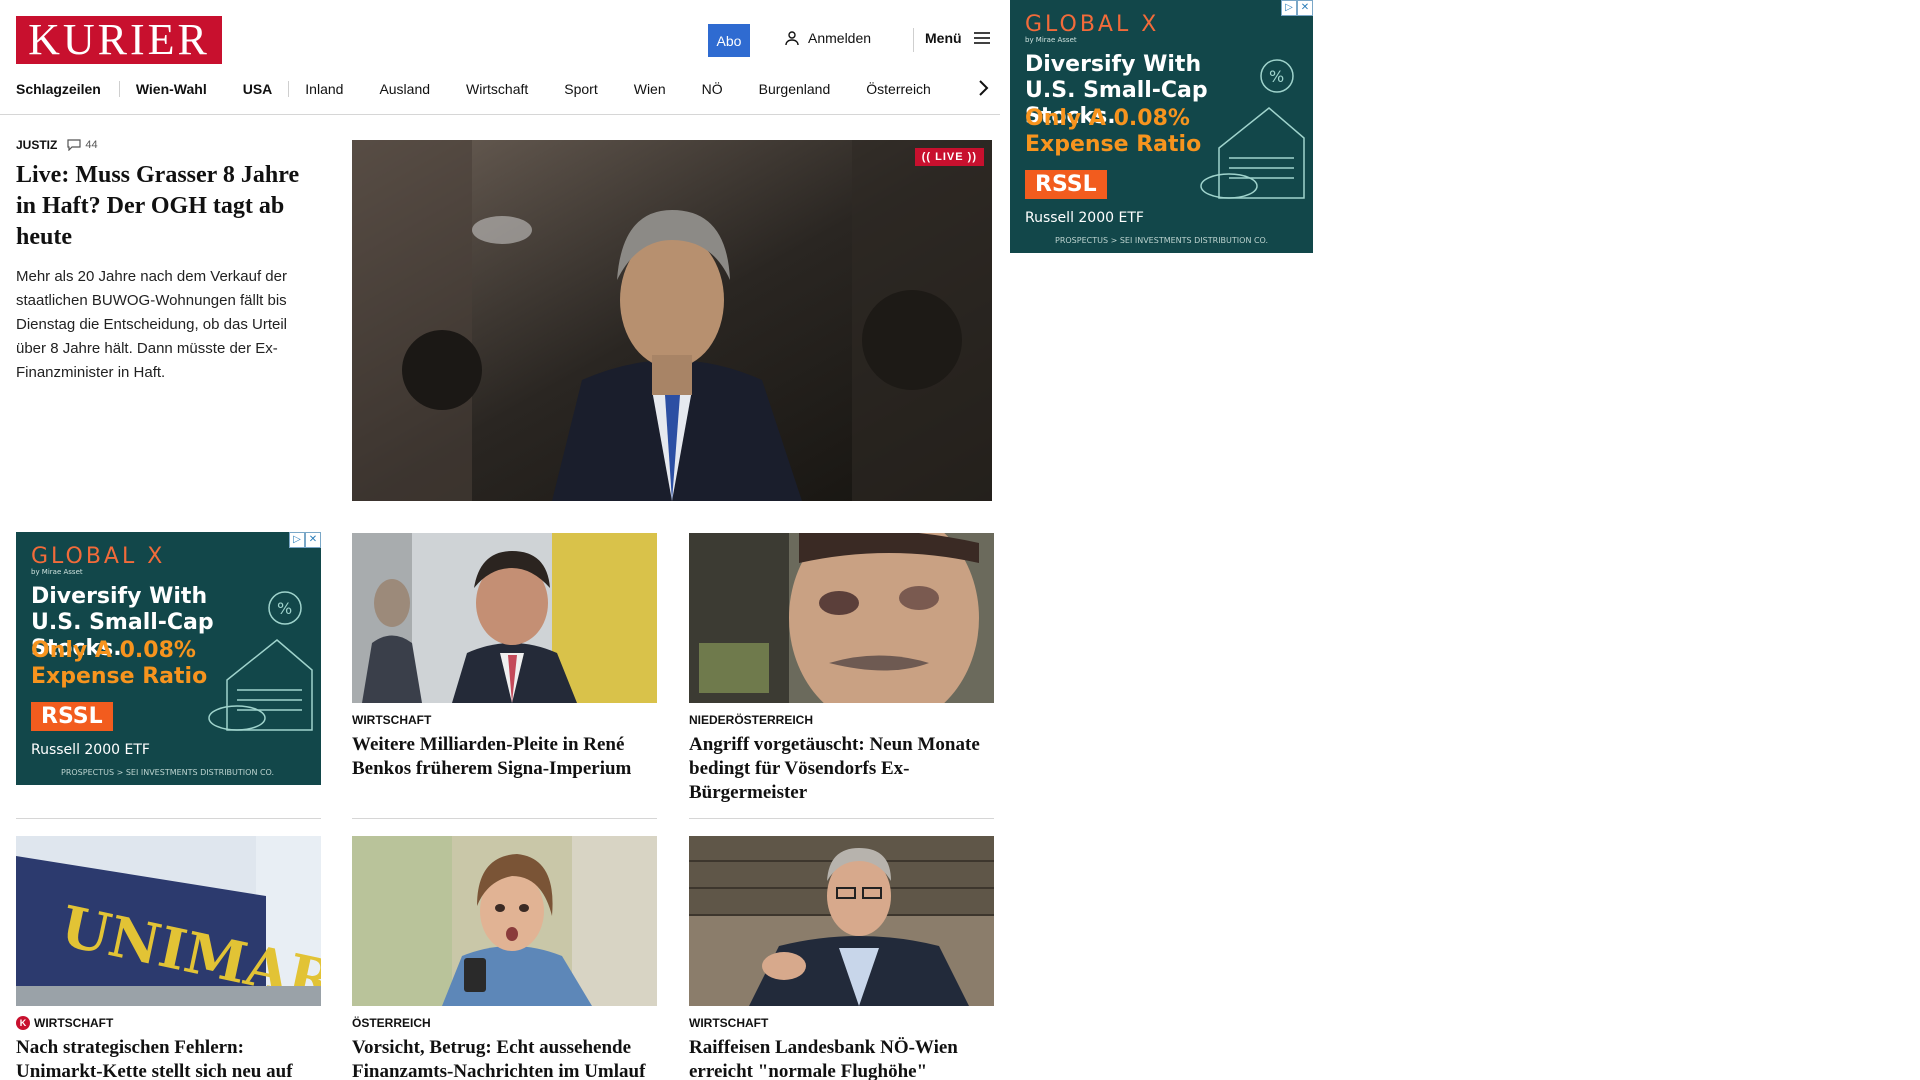  I want to click on user-icon, so click(792, 38).